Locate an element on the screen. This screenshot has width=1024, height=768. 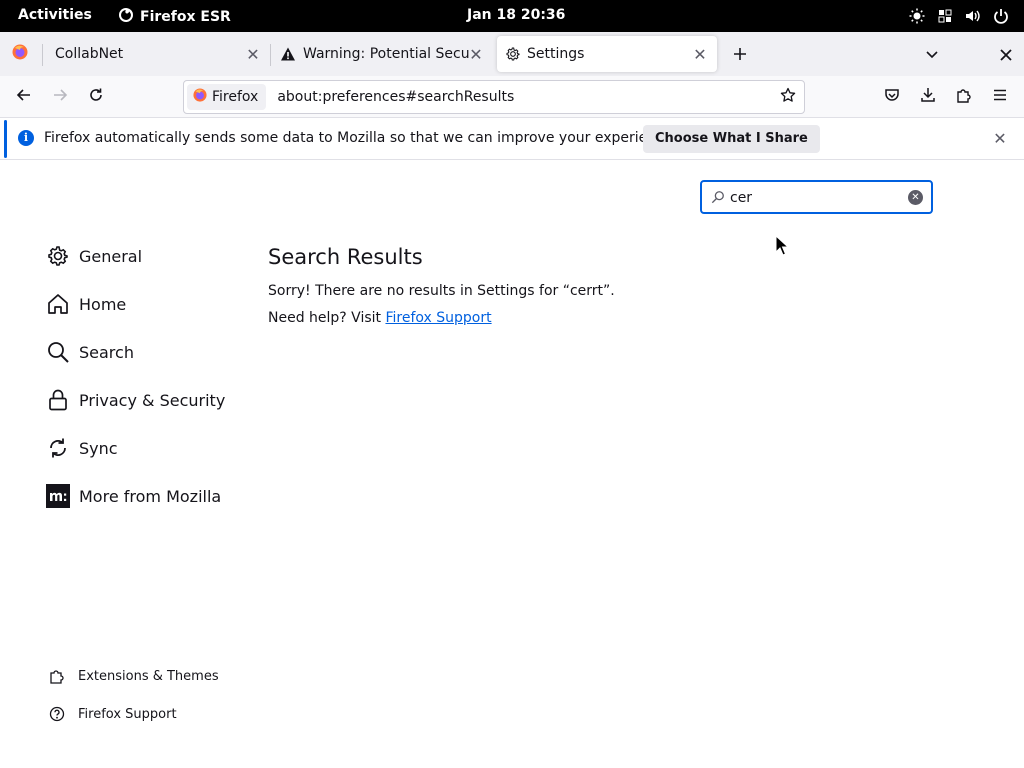
chevron-down-icon is located at coordinates (932, 55).